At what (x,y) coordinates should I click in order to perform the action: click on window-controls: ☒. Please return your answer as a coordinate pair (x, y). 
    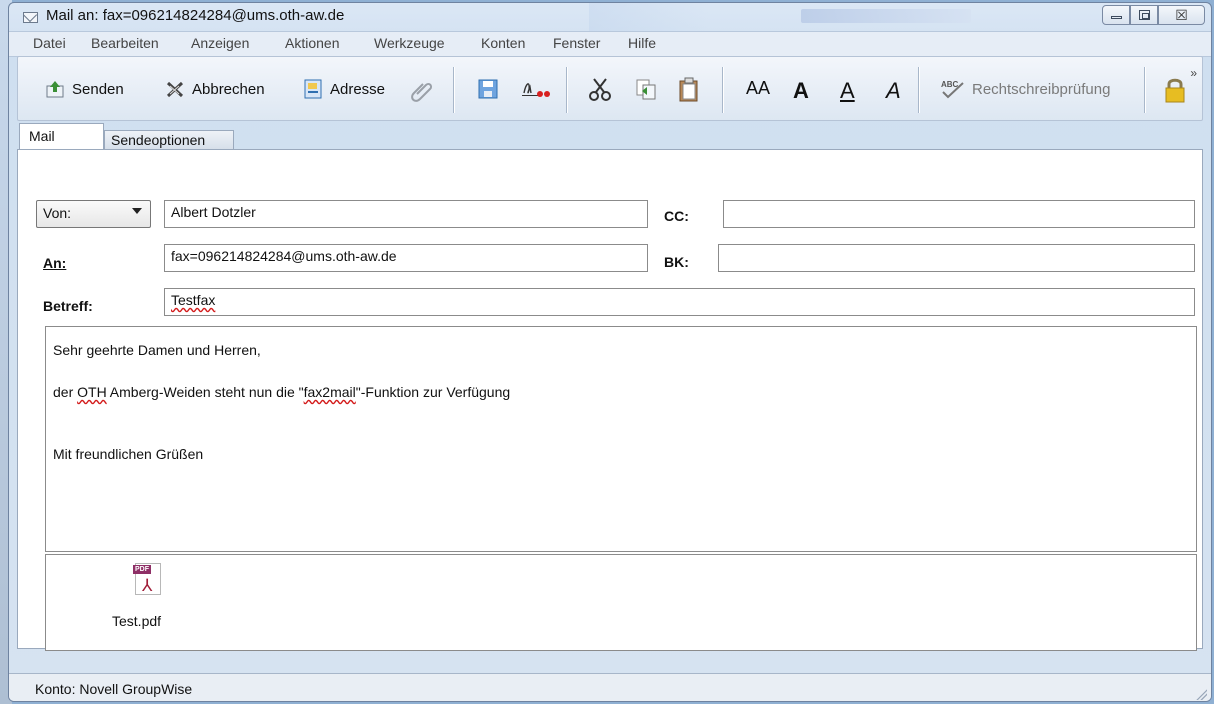
    Looking at the image, I should click on (1153, 16).